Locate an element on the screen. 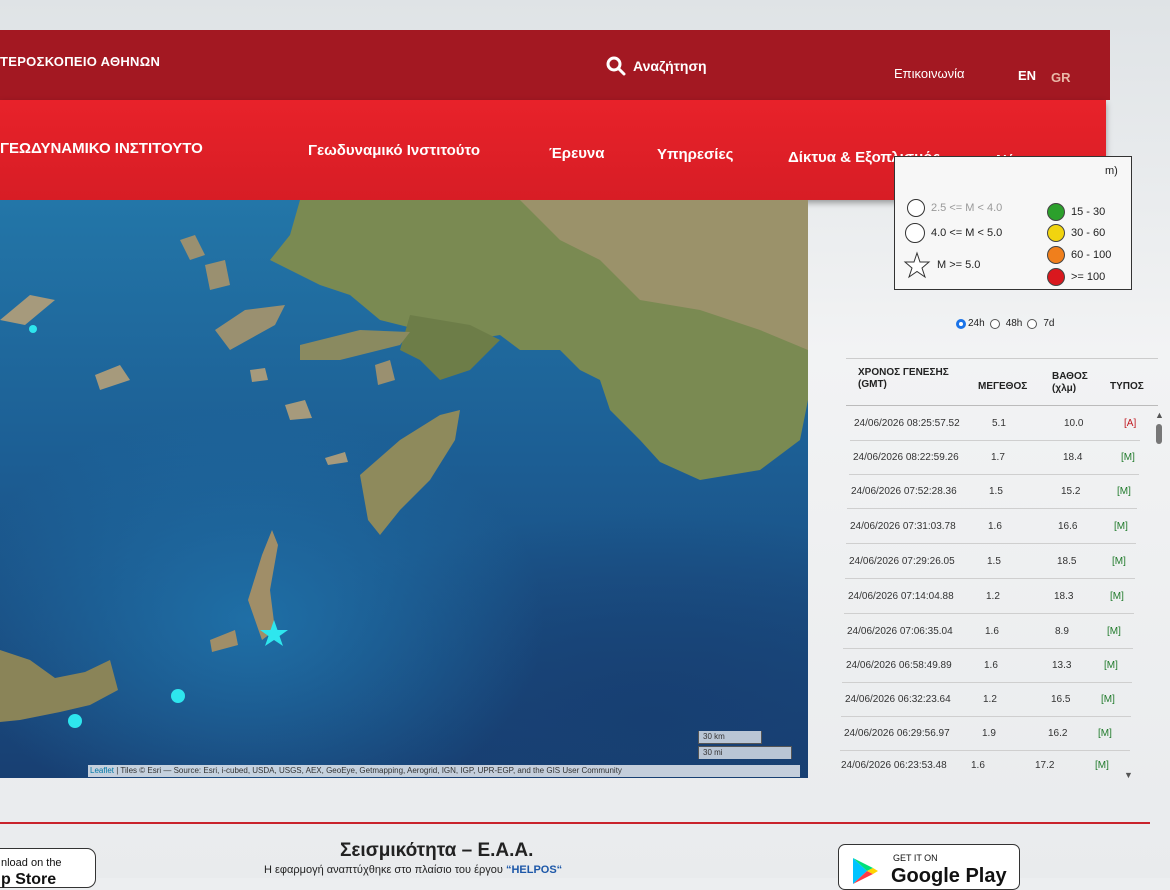 The image size is (1170, 890). scale-km: 30 km is located at coordinates (730, 737).